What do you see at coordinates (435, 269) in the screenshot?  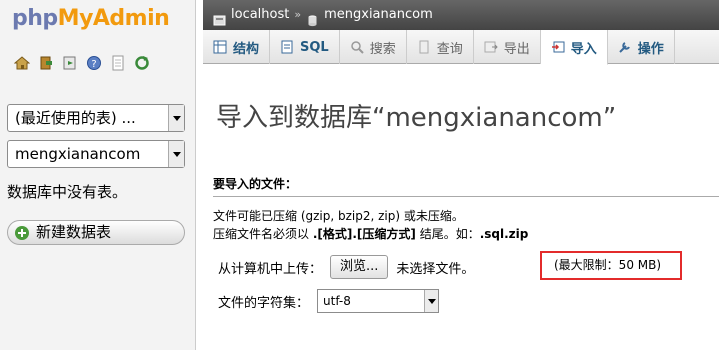 I see `no-file-text: 未选择文件。` at bounding box center [435, 269].